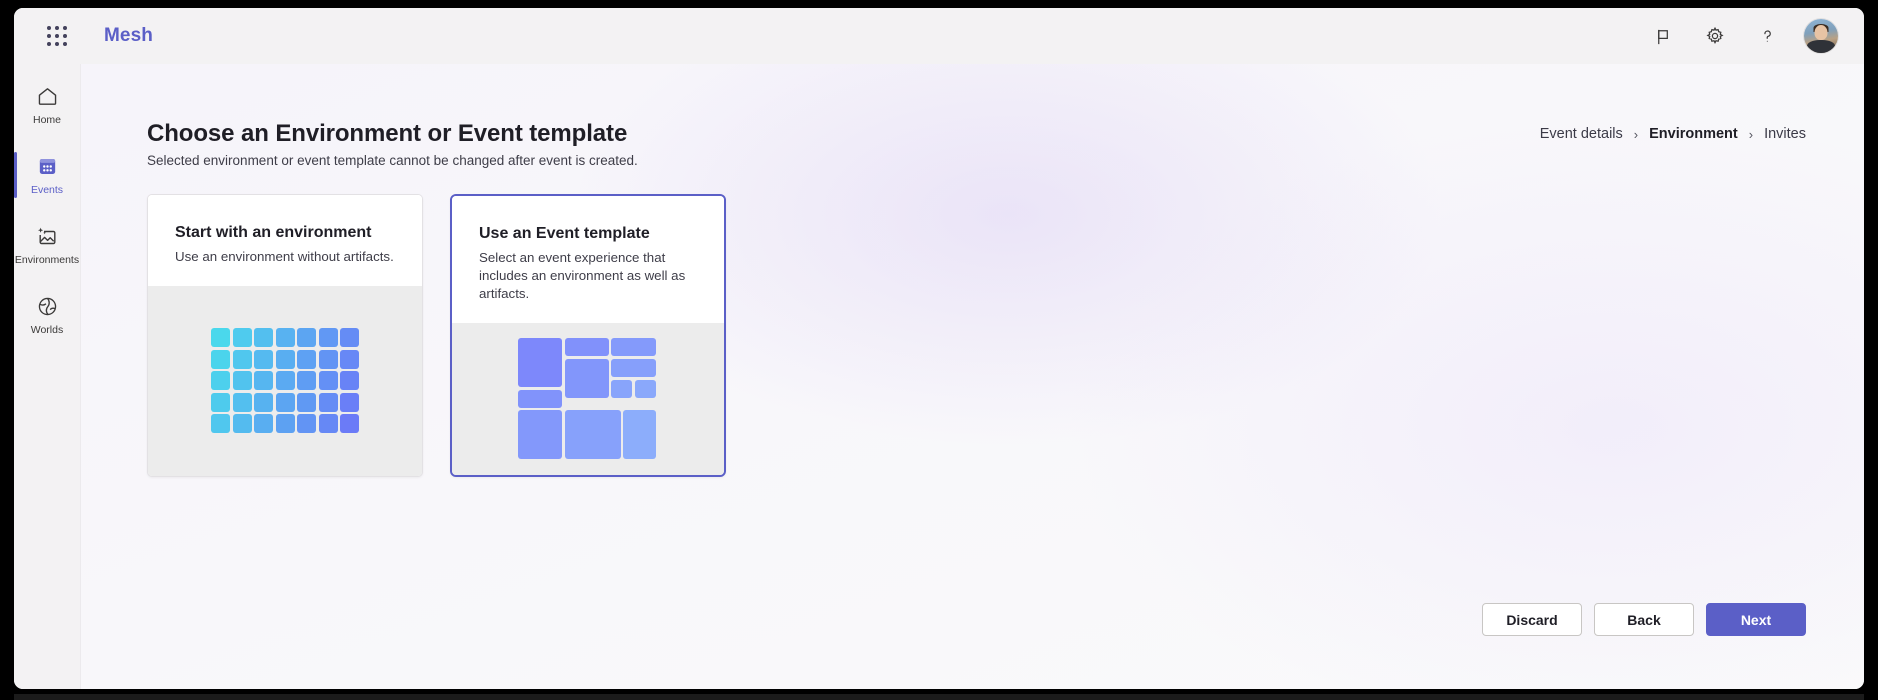 This screenshot has height=700, width=1878. I want to click on mosaic-tiles, so click(588, 399).